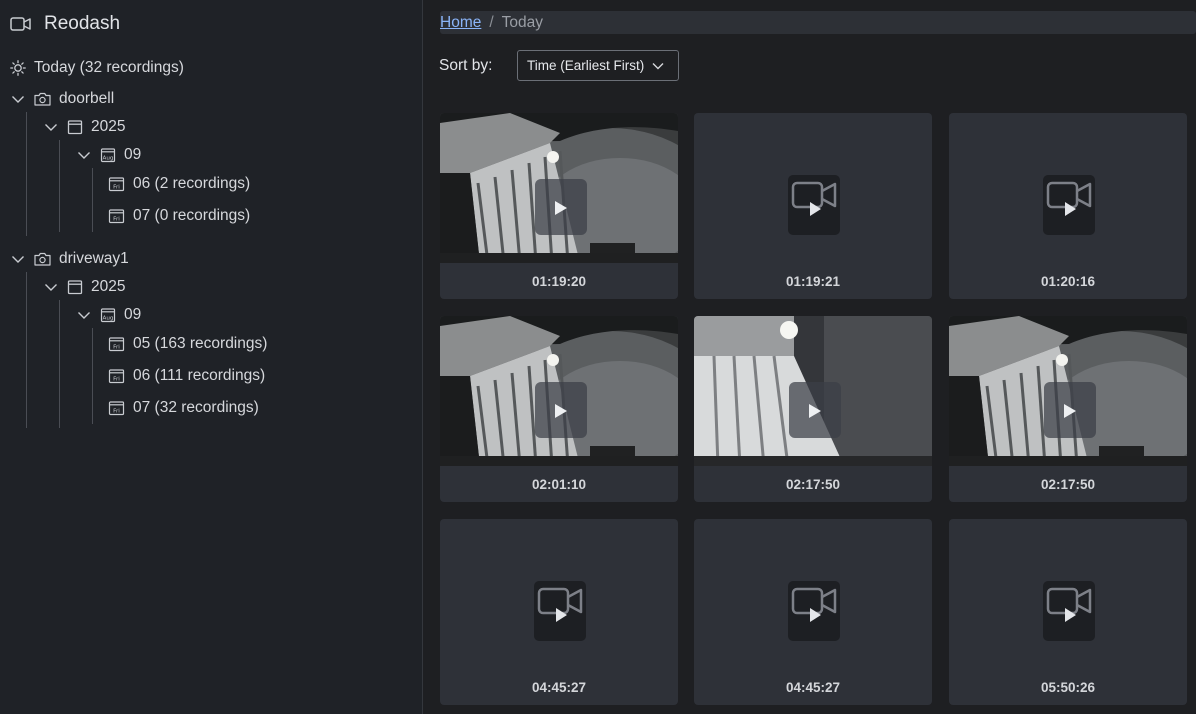 The image size is (1196, 714). I want to click on tree-camera-driveway1: driveway1, so click(70, 259).